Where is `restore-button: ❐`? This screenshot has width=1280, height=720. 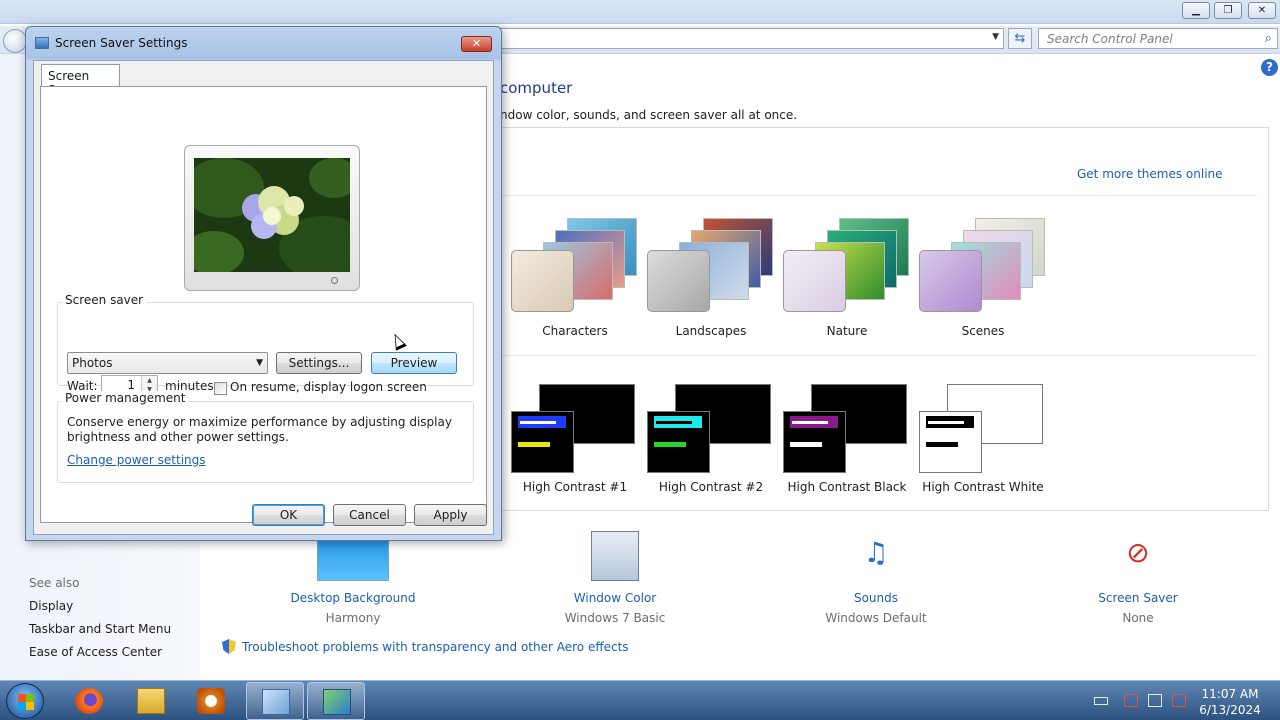
restore-button: ❐ is located at coordinates (1228, 10).